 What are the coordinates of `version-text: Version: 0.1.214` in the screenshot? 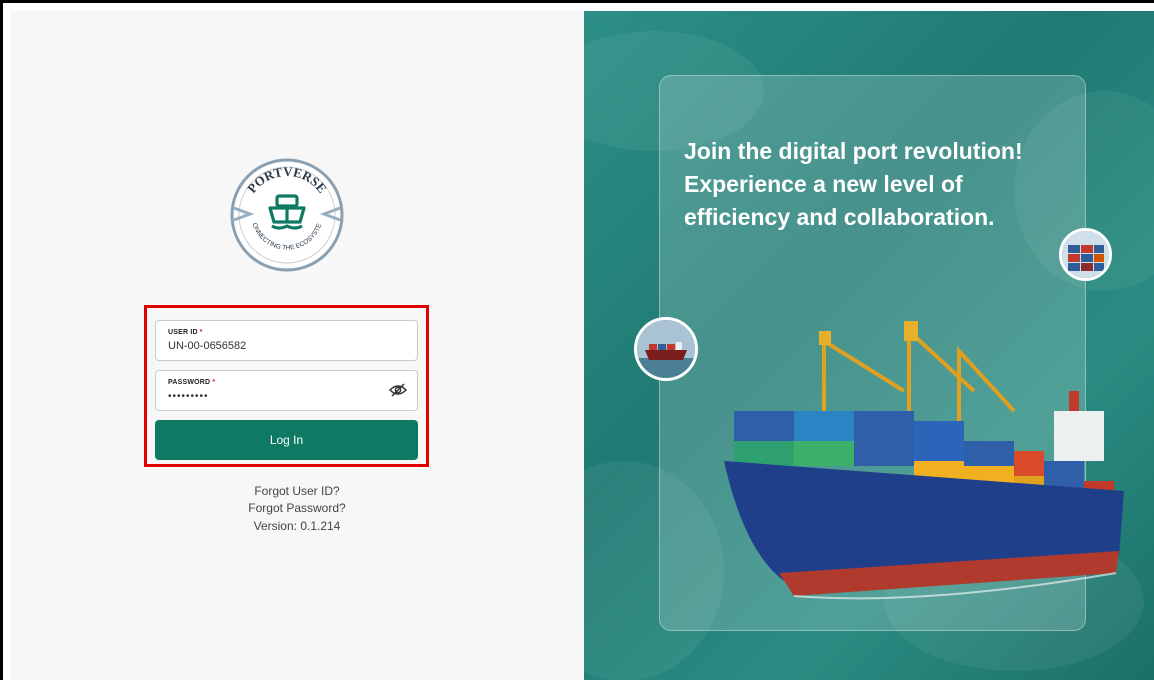 It's located at (297, 526).